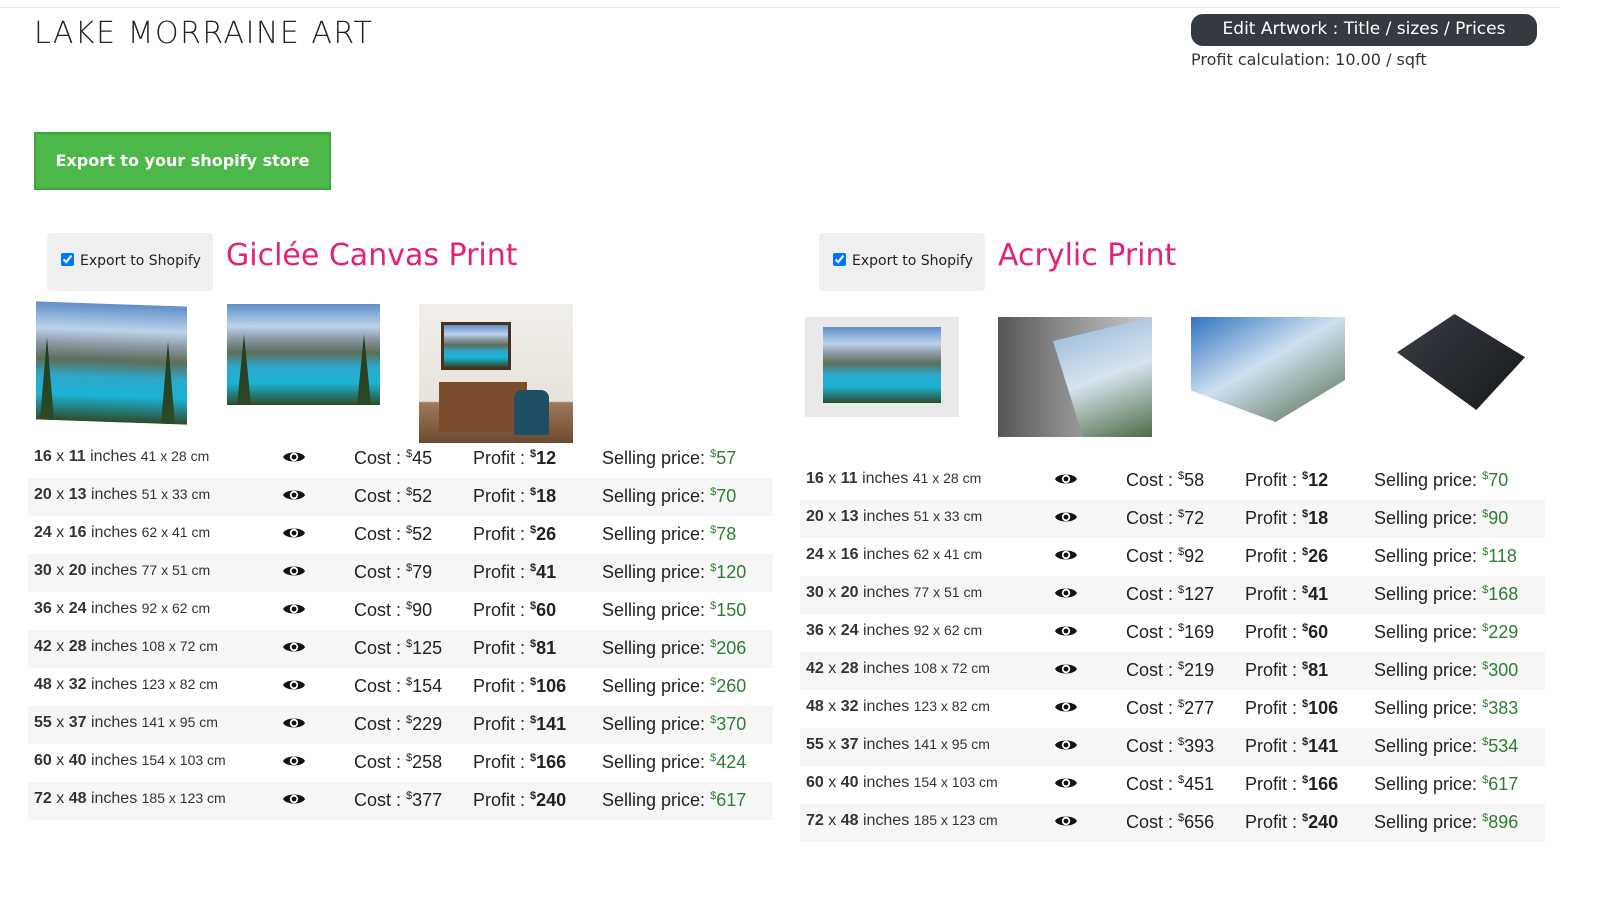 This screenshot has height=900, width=1600. Describe the element at coordinates (886, 782) in the screenshot. I see `unit: inches` at that location.